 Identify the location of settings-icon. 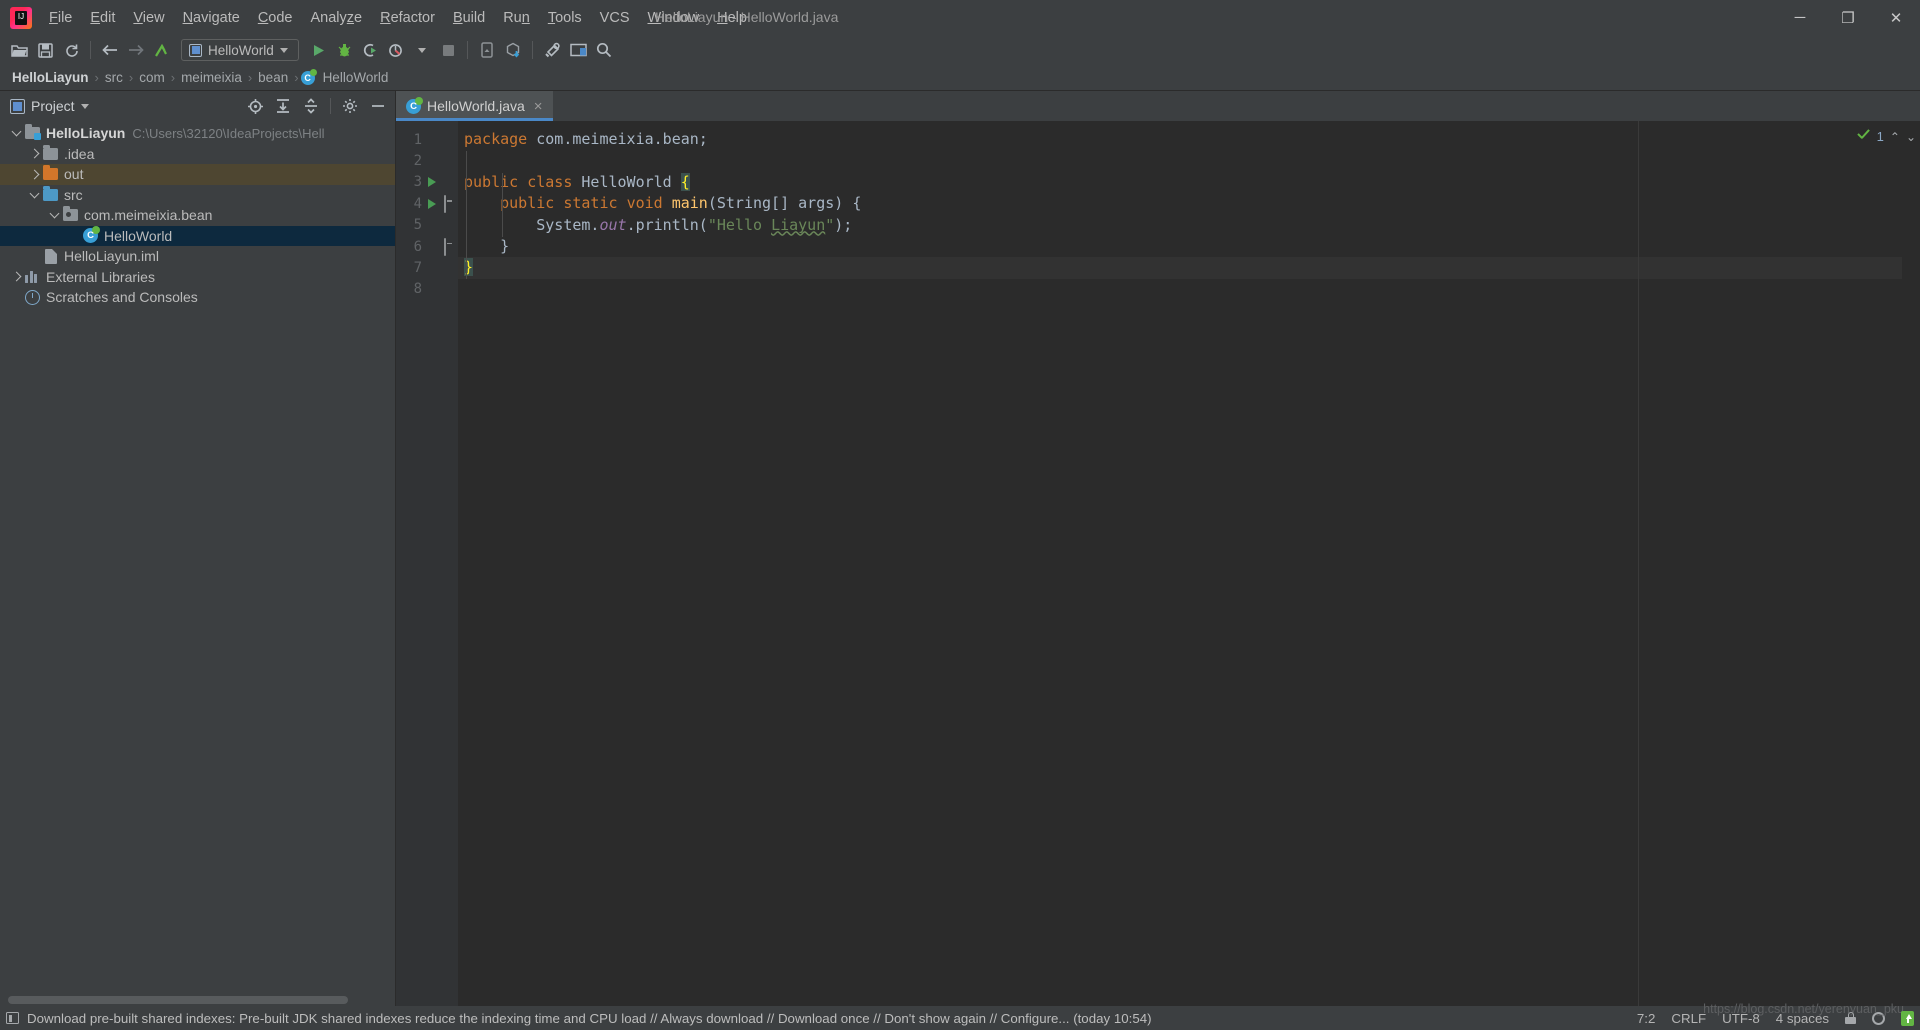
(552, 50).